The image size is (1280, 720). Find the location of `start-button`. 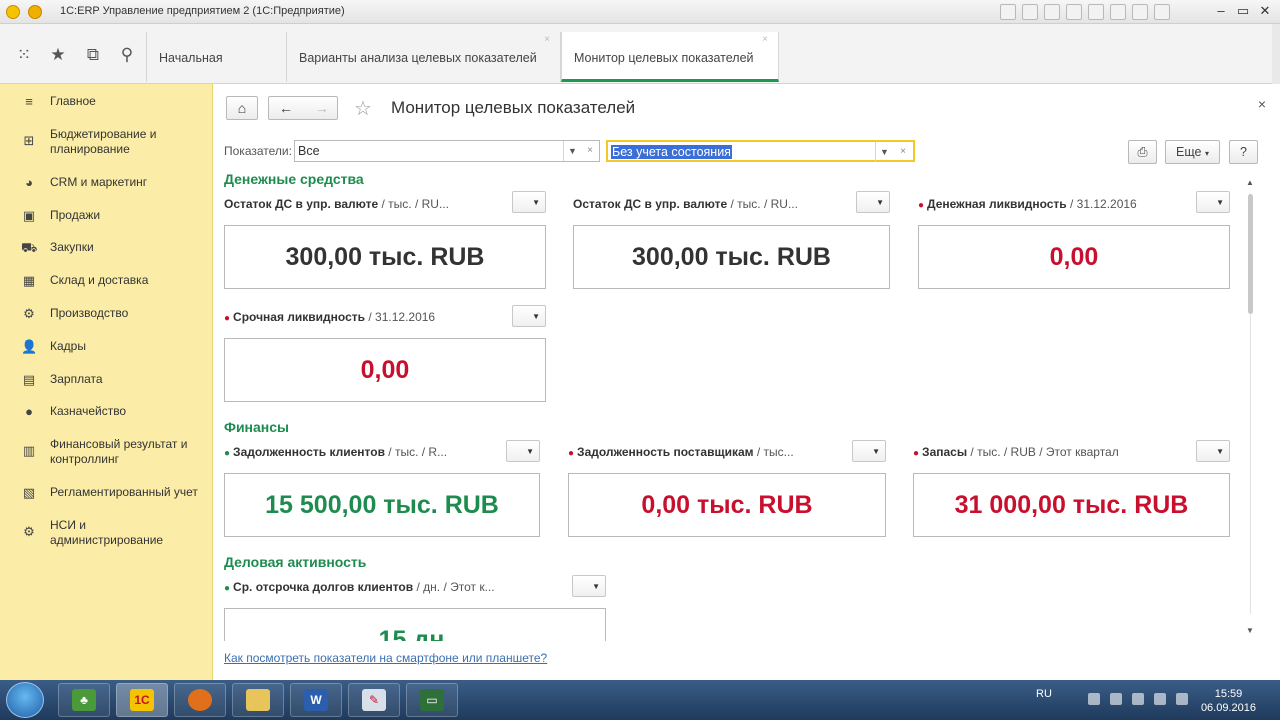

start-button is located at coordinates (25, 700).